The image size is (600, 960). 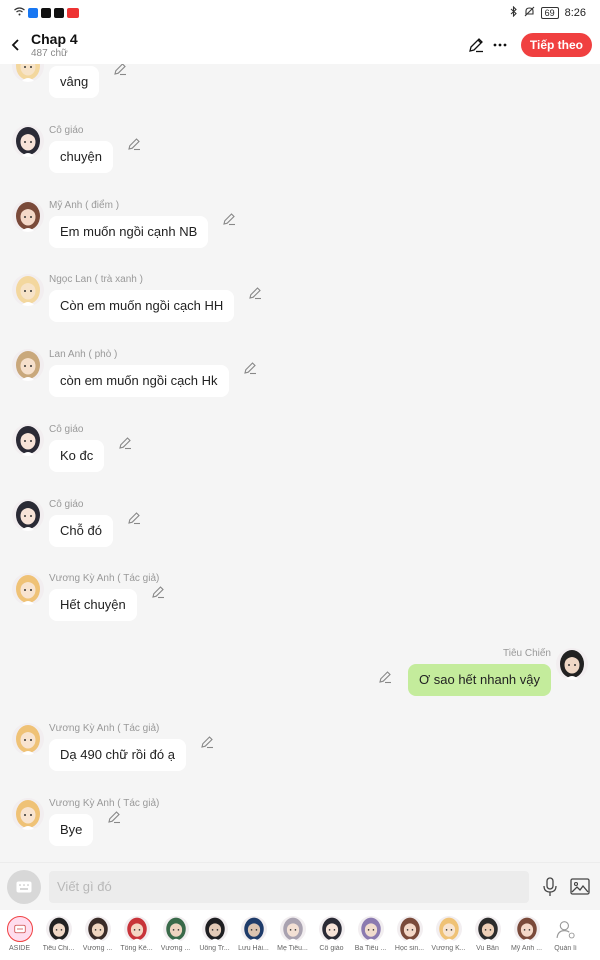 What do you see at coordinates (139, 381) in the screenshot?
I see `message-bubble: còn em muốn ngồi cạch Hk` at bounding box center [139, 381].